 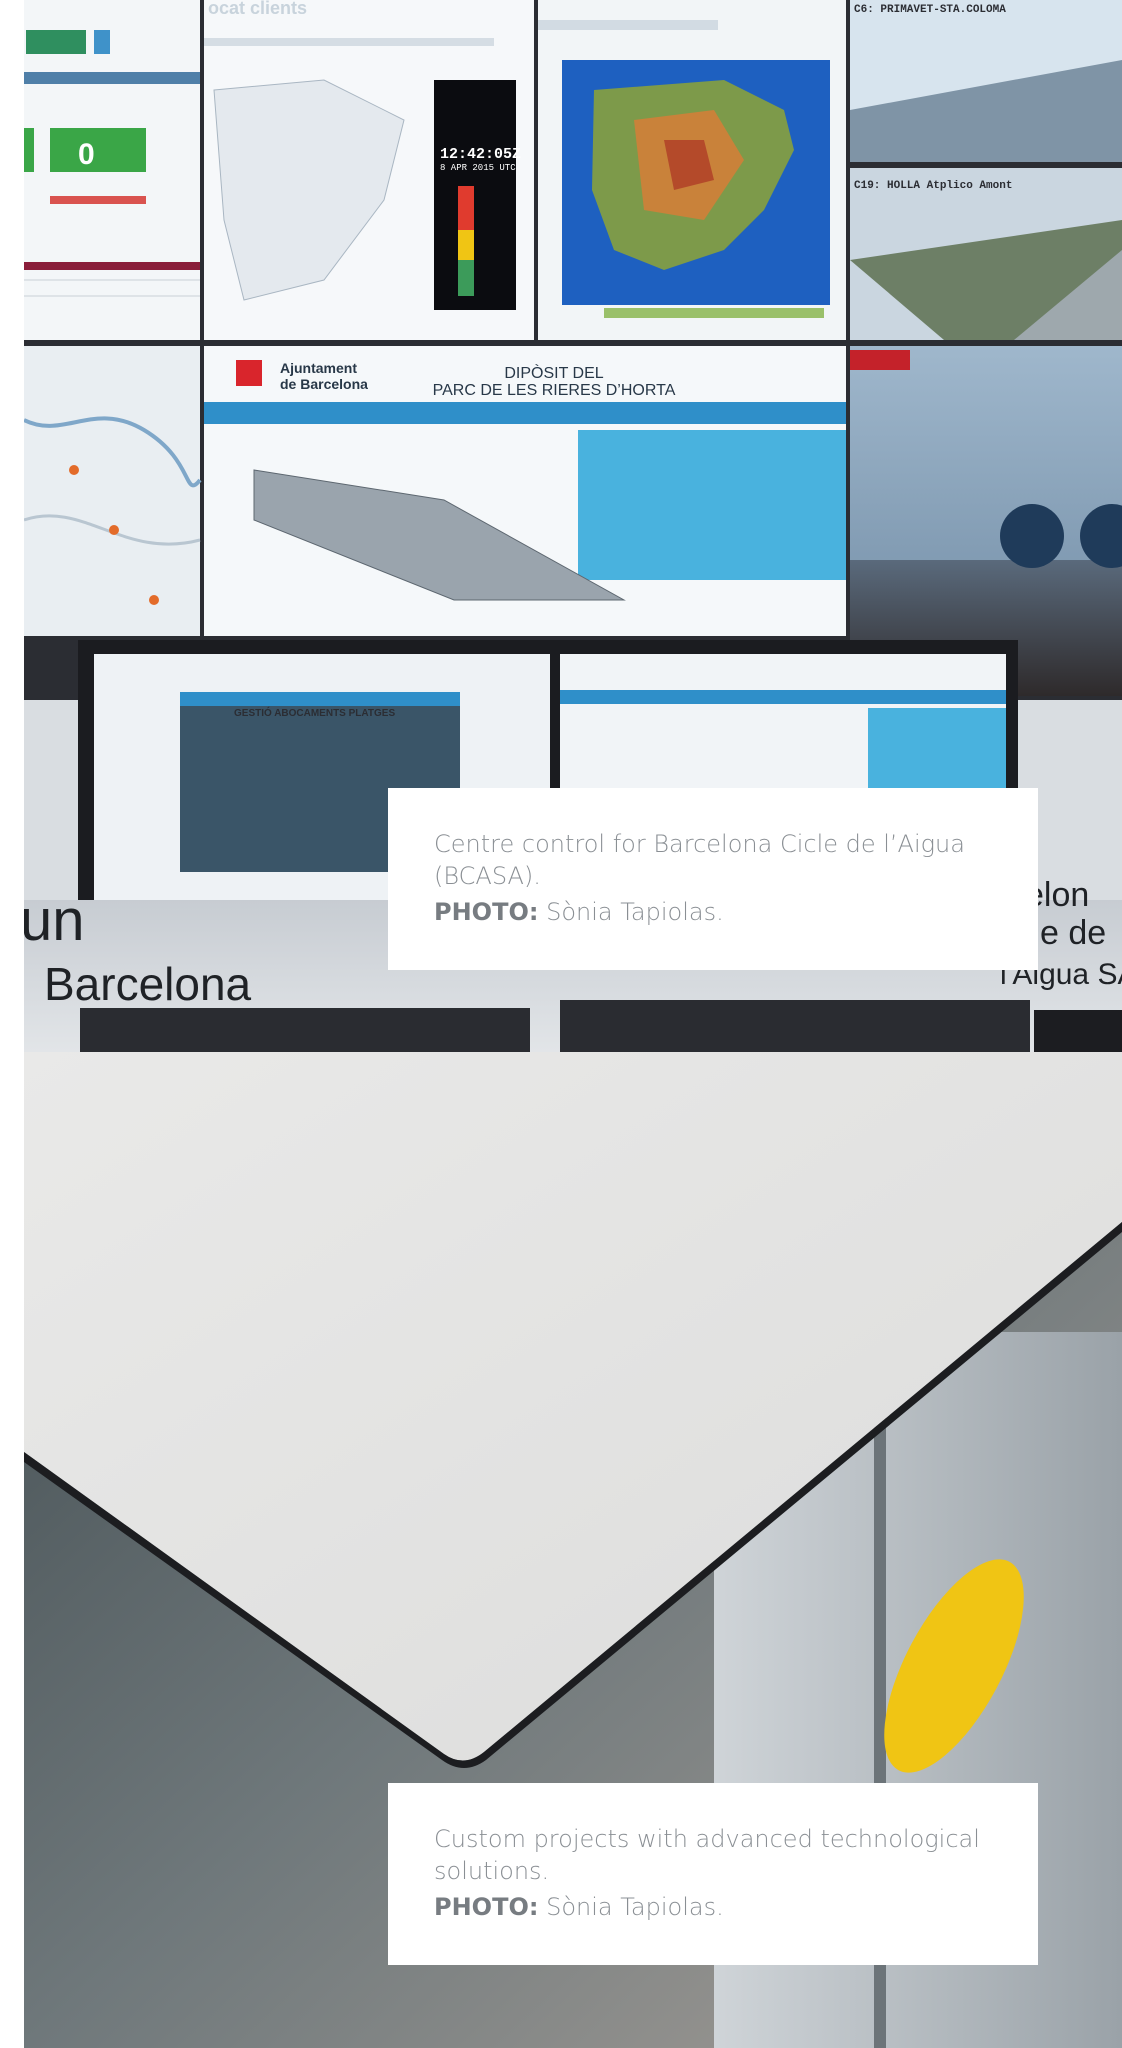 I want to click on reservoir-title-1: DIPÒSIT DEL, so click(x=553, y=372).